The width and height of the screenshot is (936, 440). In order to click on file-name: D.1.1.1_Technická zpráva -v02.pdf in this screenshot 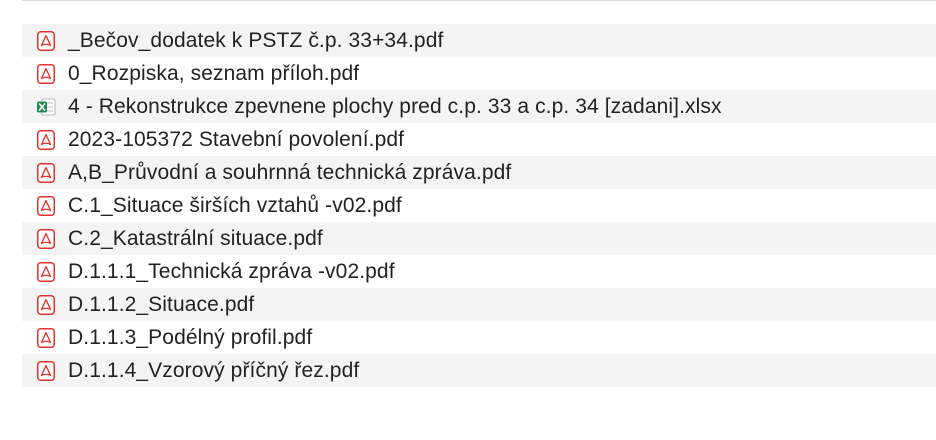, I will do `click(231, 271)`.